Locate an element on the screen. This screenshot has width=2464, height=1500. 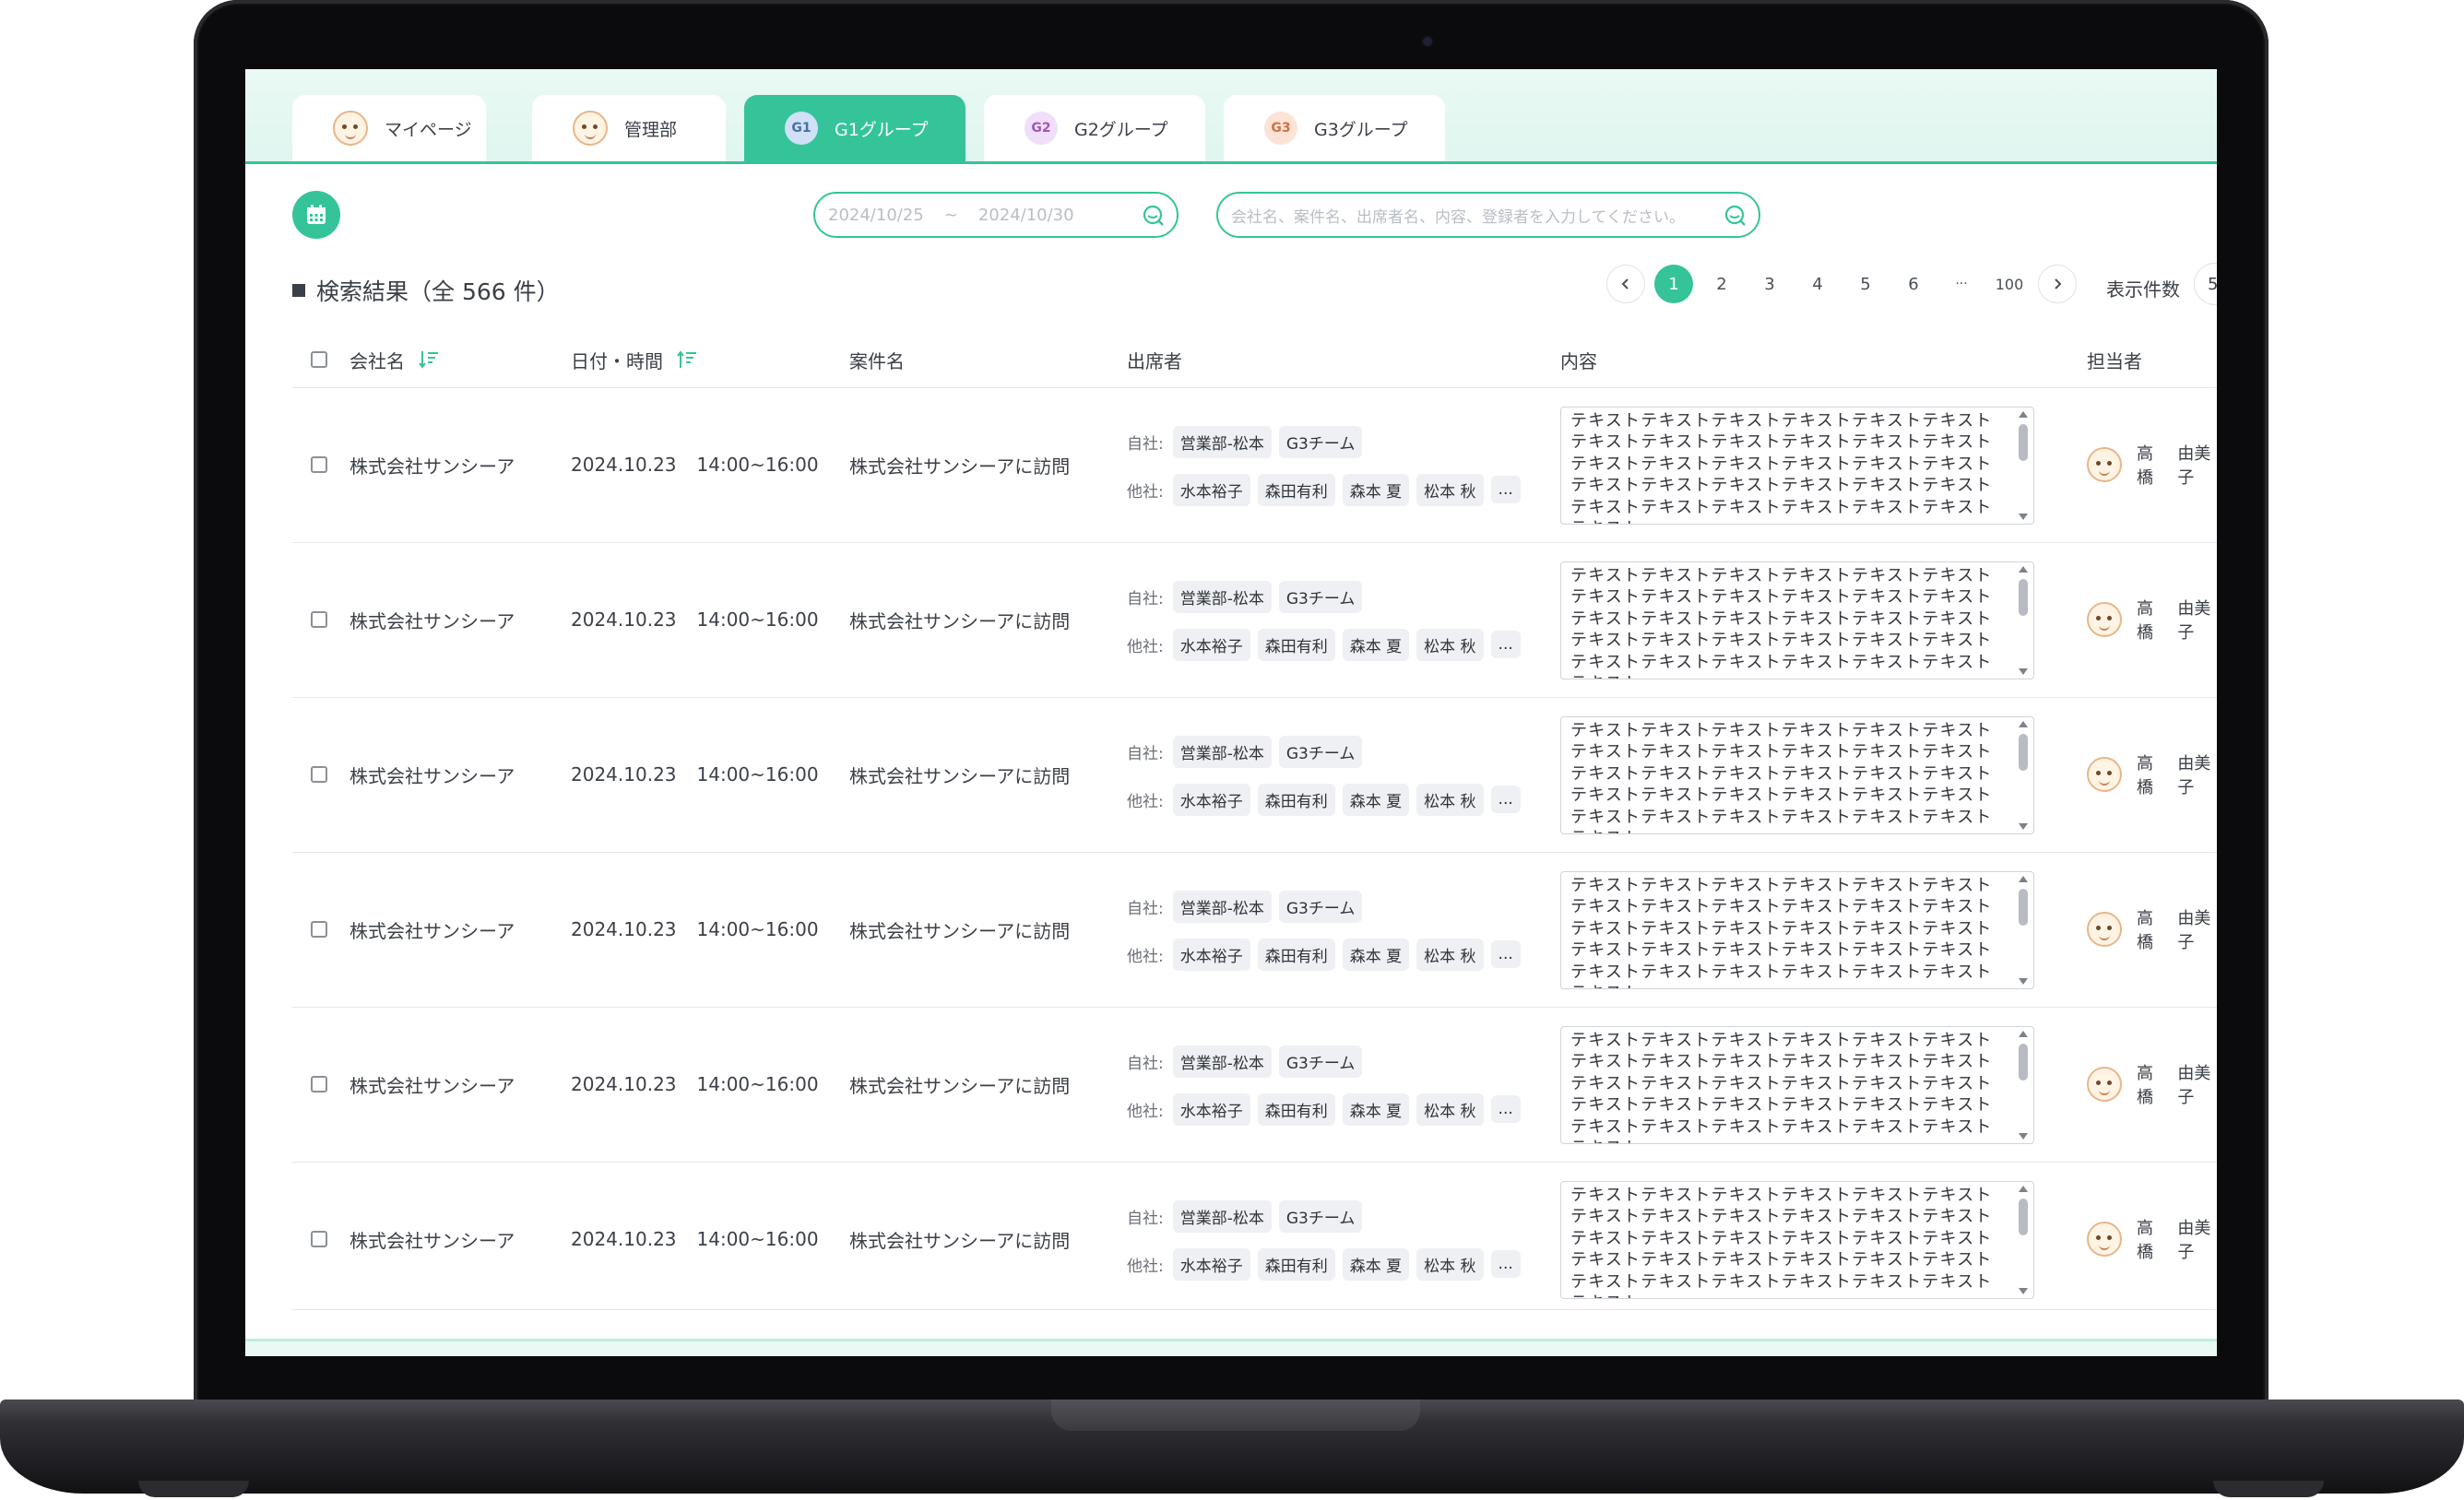
column-attendees: 出席者 is located at coordinates (1155, 360).